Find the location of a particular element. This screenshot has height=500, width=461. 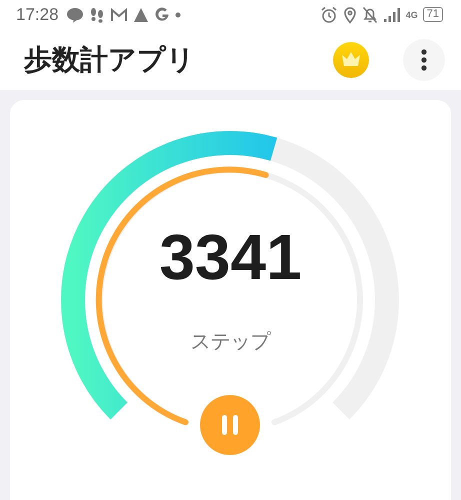

premium-button is located at coordinates (351, 60).